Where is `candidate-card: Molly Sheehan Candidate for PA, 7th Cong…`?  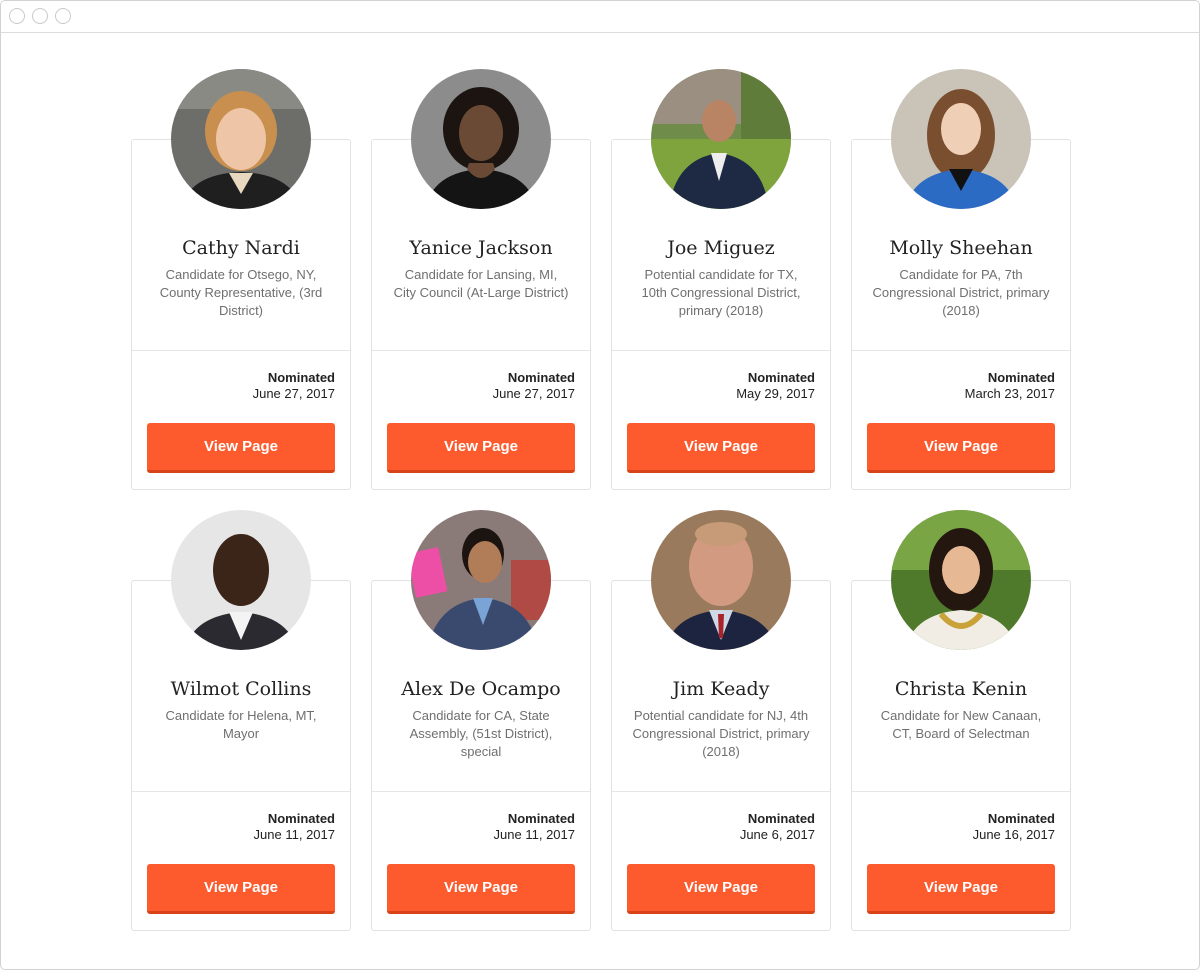
candidate-card: Molly Sheehan Candidate for PA, 7th Cong… is located at coordinates (961, 279).